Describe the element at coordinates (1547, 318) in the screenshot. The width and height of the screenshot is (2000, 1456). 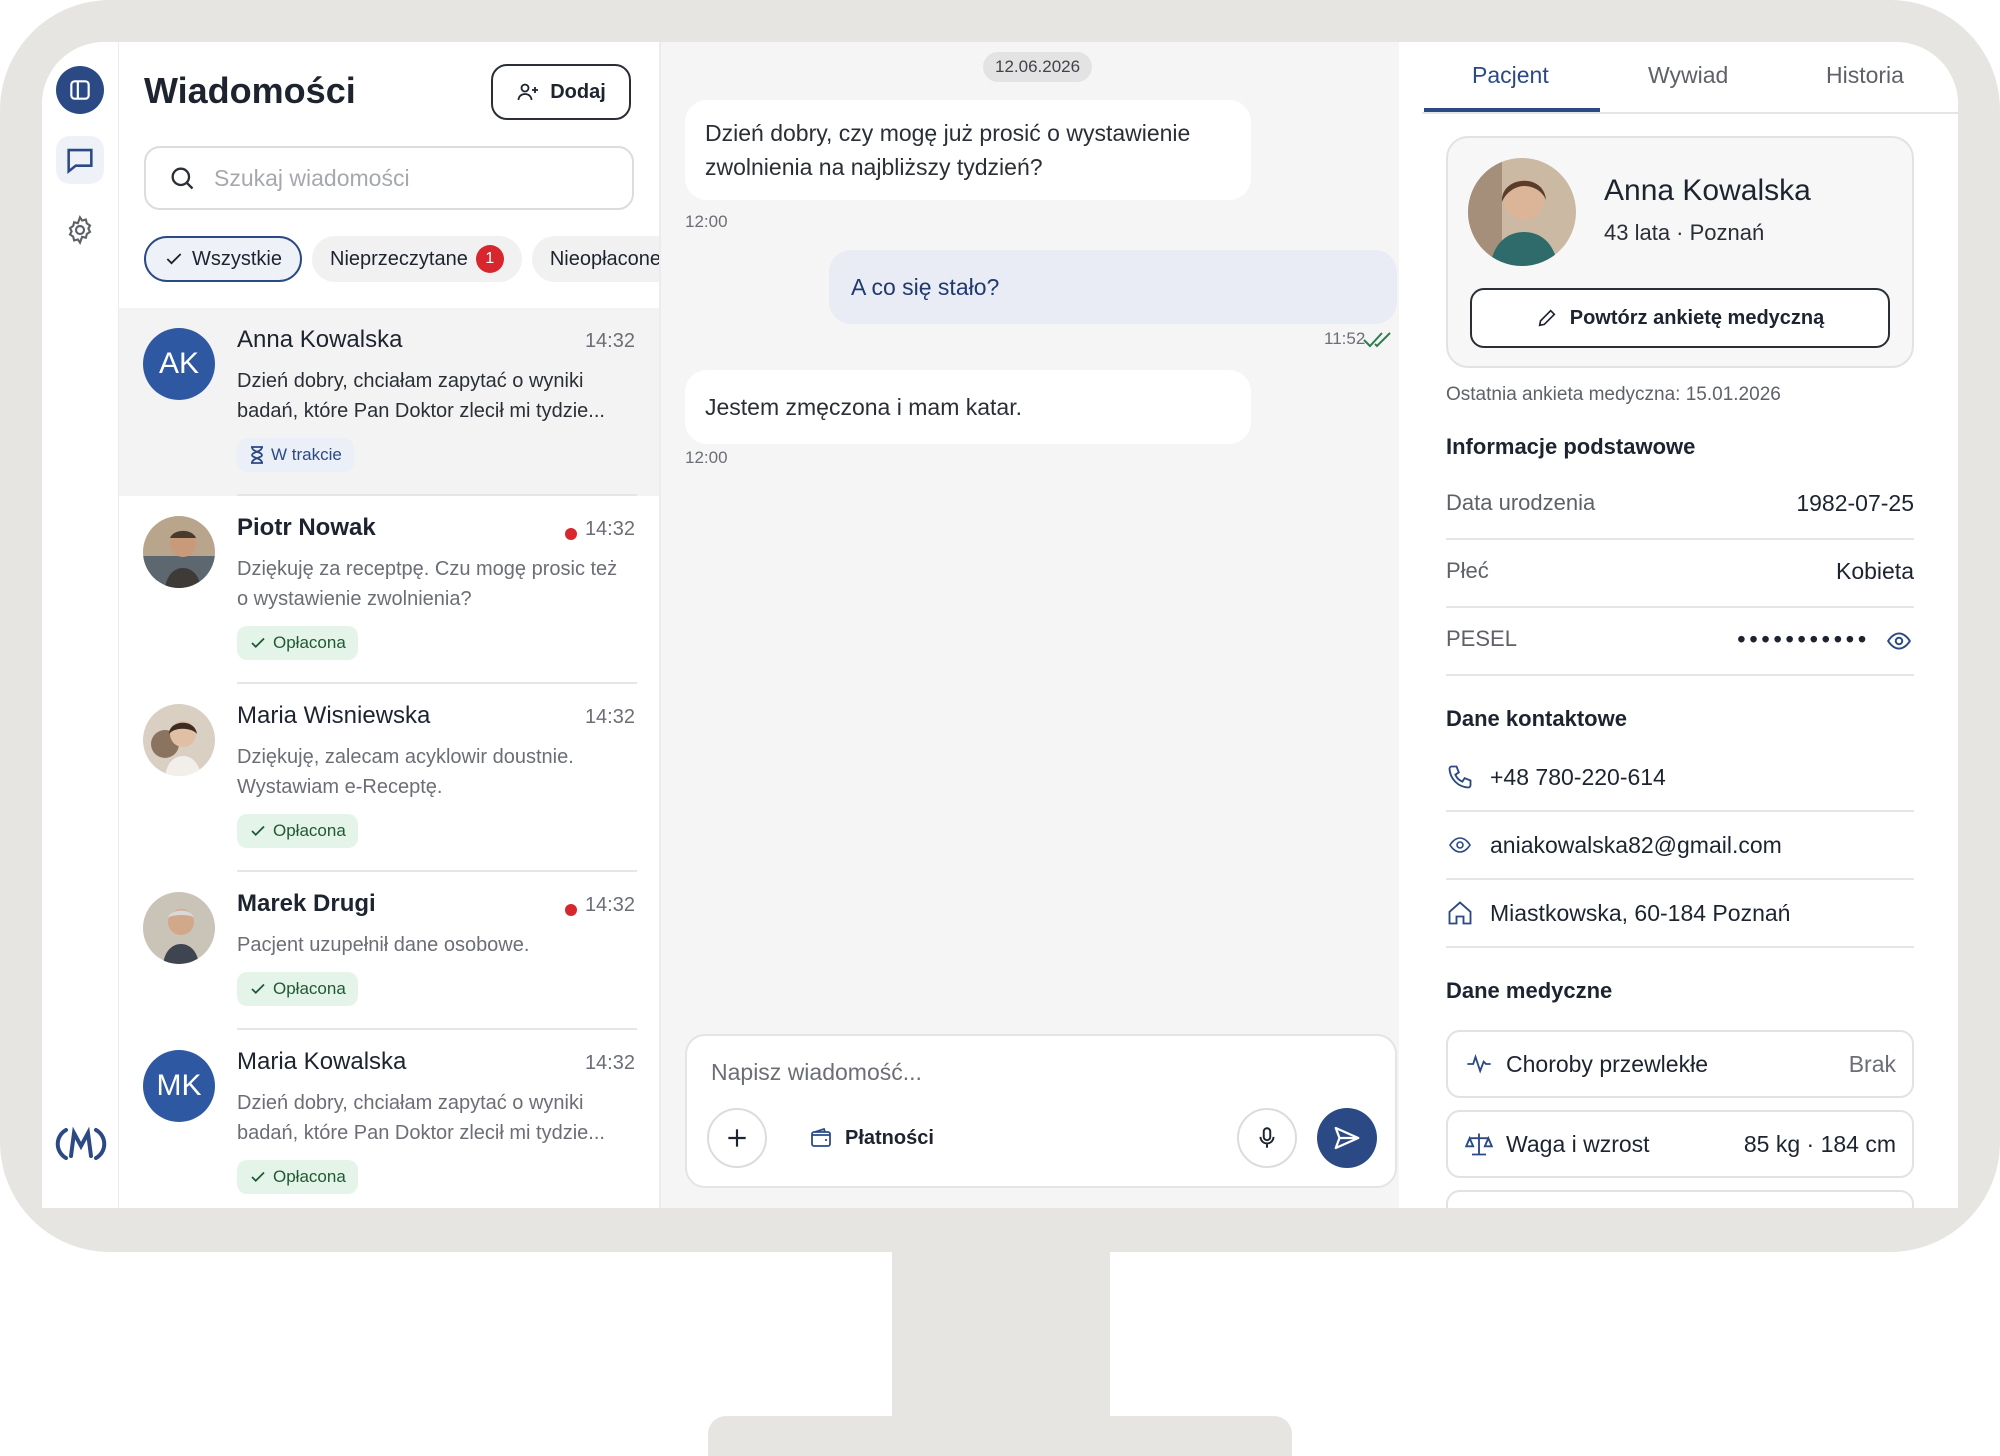
I see `pencil-icon` at that location.